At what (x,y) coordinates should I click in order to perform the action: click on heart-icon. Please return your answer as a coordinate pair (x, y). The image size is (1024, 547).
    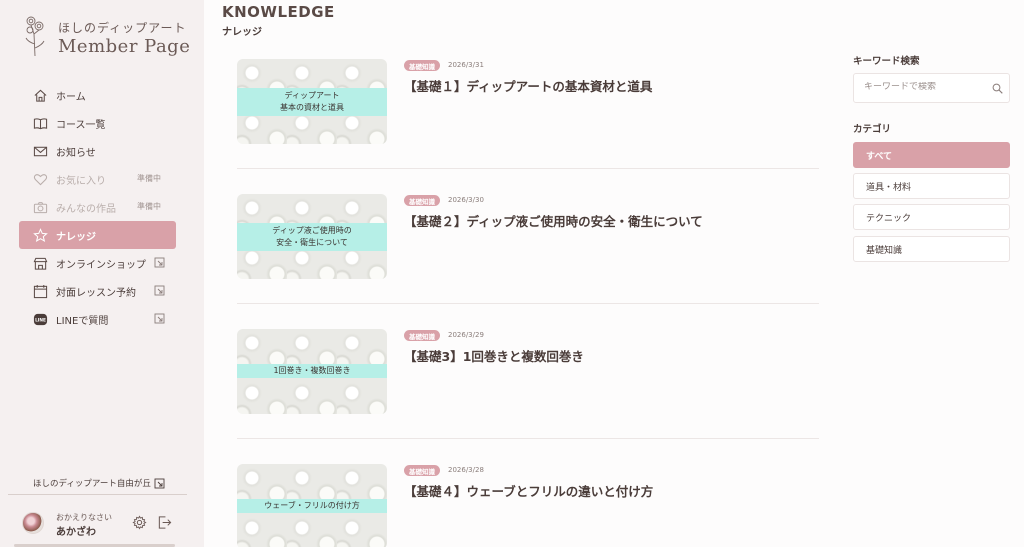
    Looking at the image, I should click on (40, 179).